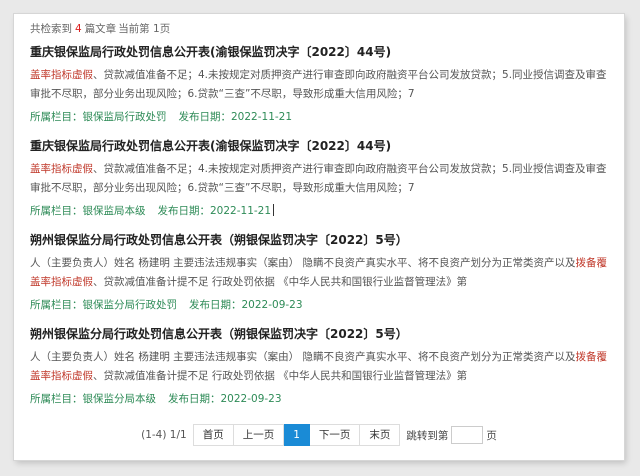  I want to click on result-meta: 所属栏目：银保监局行政处罚 发布日期：2022-11-21, so click(319, 117).